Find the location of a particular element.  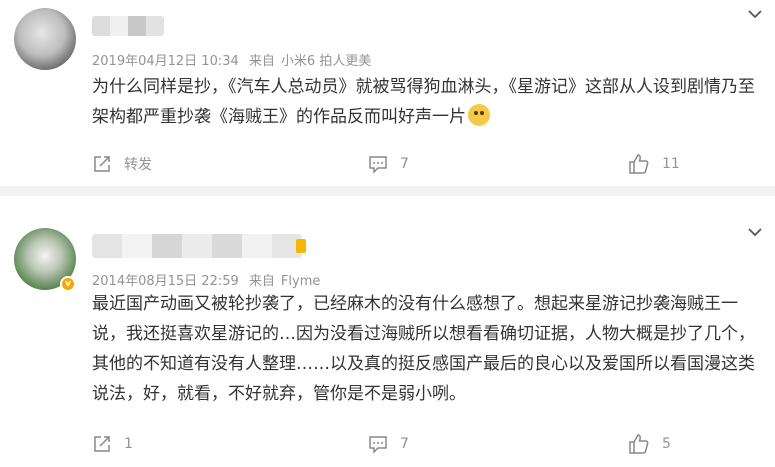

like-count: 11 is located at coordinates (671, 164).